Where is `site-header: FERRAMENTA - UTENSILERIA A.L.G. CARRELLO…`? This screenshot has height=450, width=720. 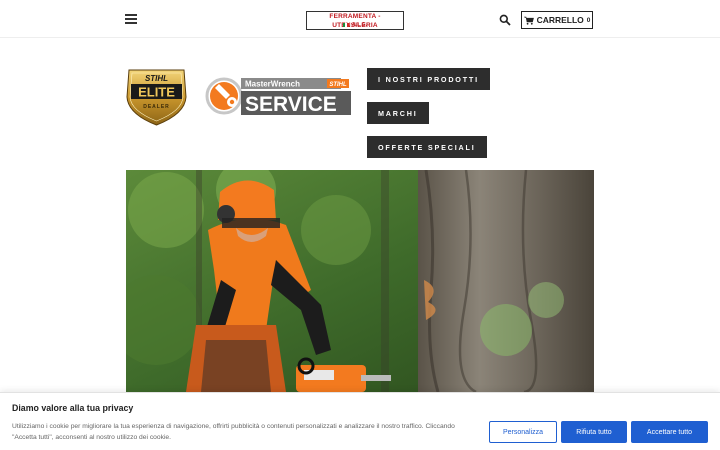
site-header: FERRAMENTA - UTENSILERIA A.L.G. CARRELLO… is located at coordinates (360, 19).